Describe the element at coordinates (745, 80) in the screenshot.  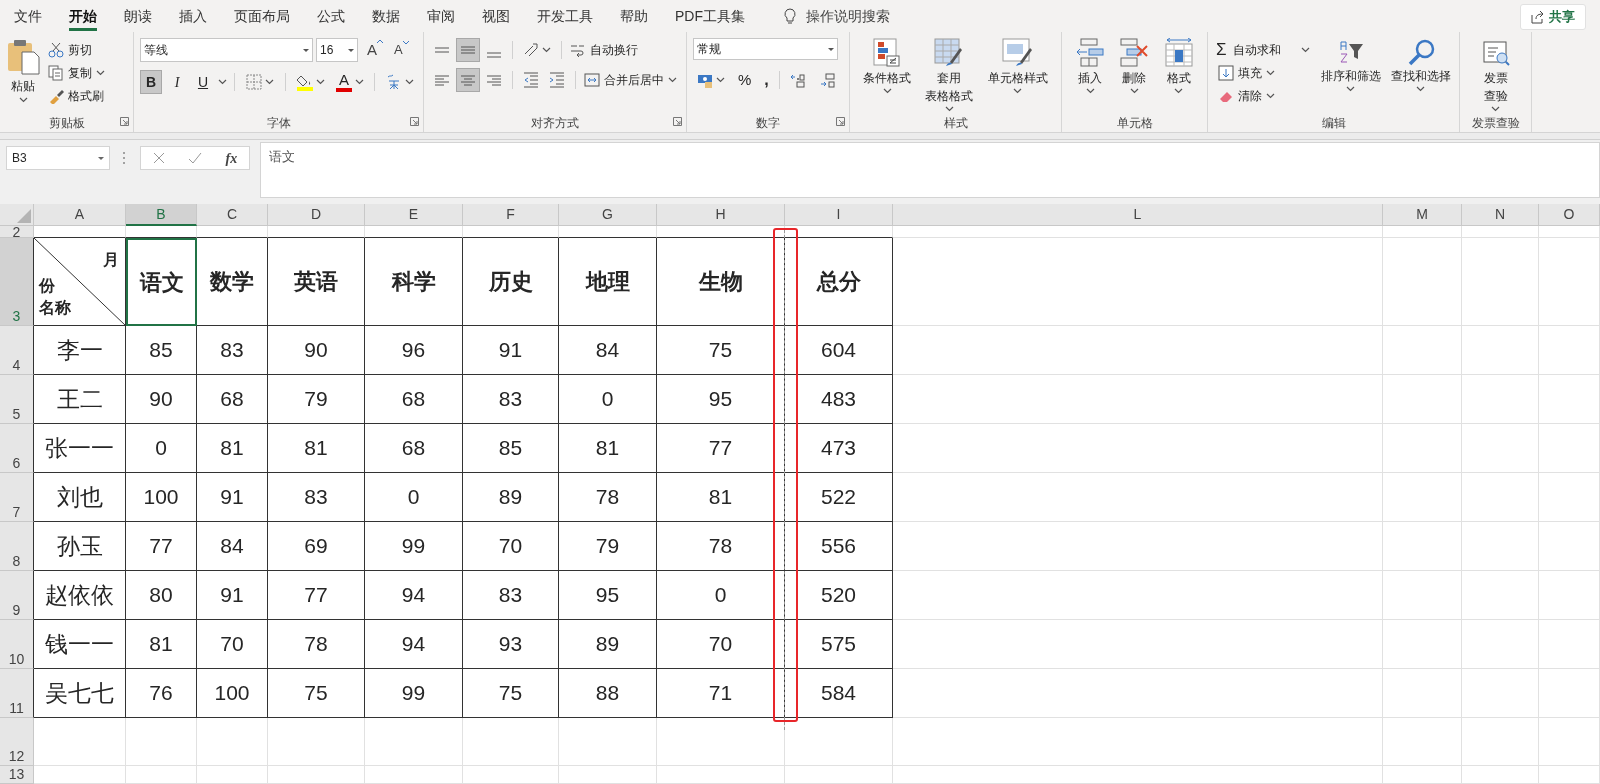
I see `percent-style-button: %` at that location.